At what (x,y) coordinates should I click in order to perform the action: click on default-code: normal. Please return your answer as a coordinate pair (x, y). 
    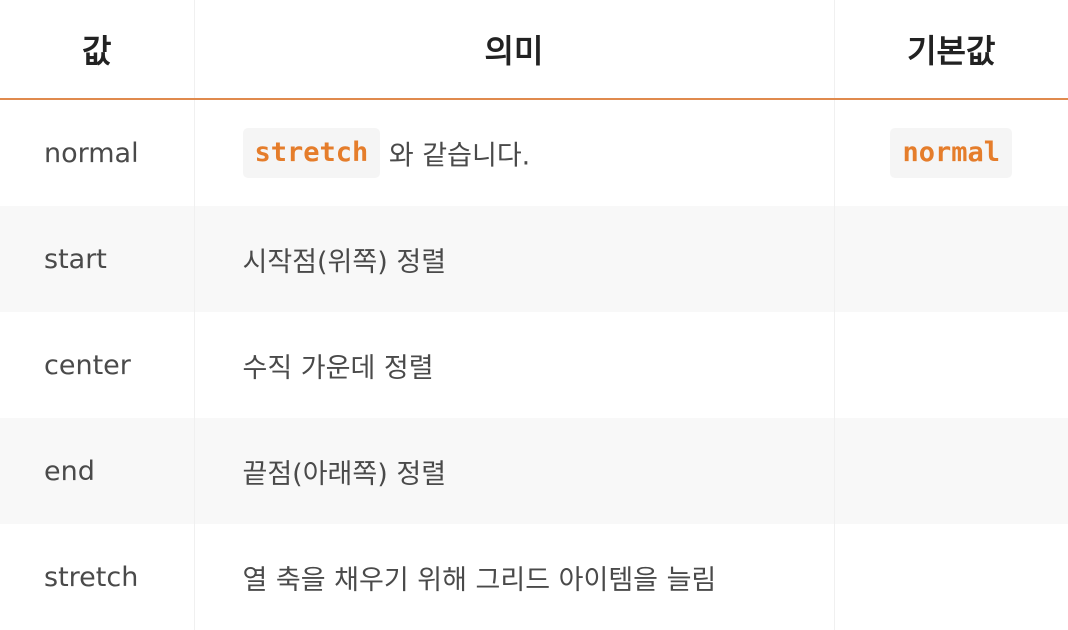
    Looking at the image, I should click on (951, 153).